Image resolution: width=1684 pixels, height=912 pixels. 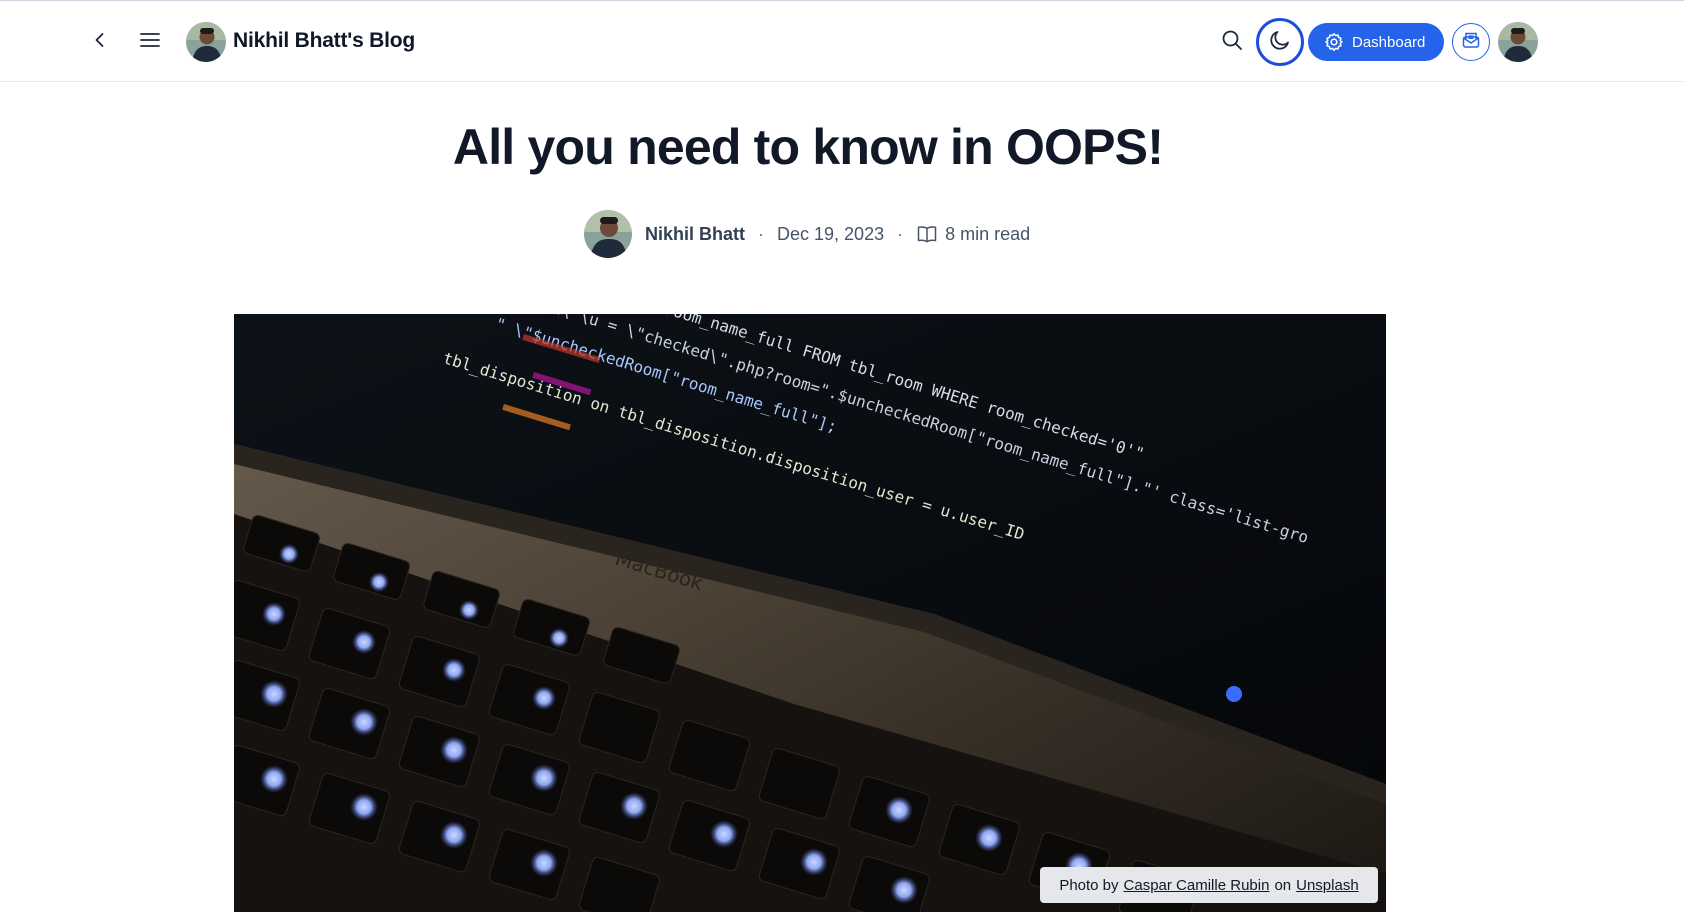 What do you see at coordinates (1334, 42) in the screenshot?
I see `gear-icon` at bounding box center [1334, 42].